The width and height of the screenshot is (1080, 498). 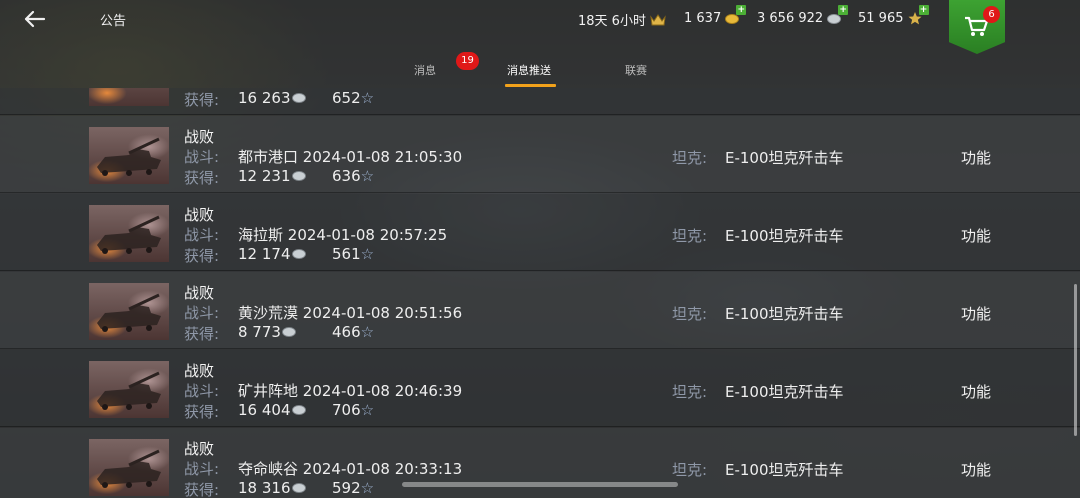 What do you see at coordinates (991, 14) in the screenshot?
I see `shop-badge: 6` at bounding box center [991, 14].